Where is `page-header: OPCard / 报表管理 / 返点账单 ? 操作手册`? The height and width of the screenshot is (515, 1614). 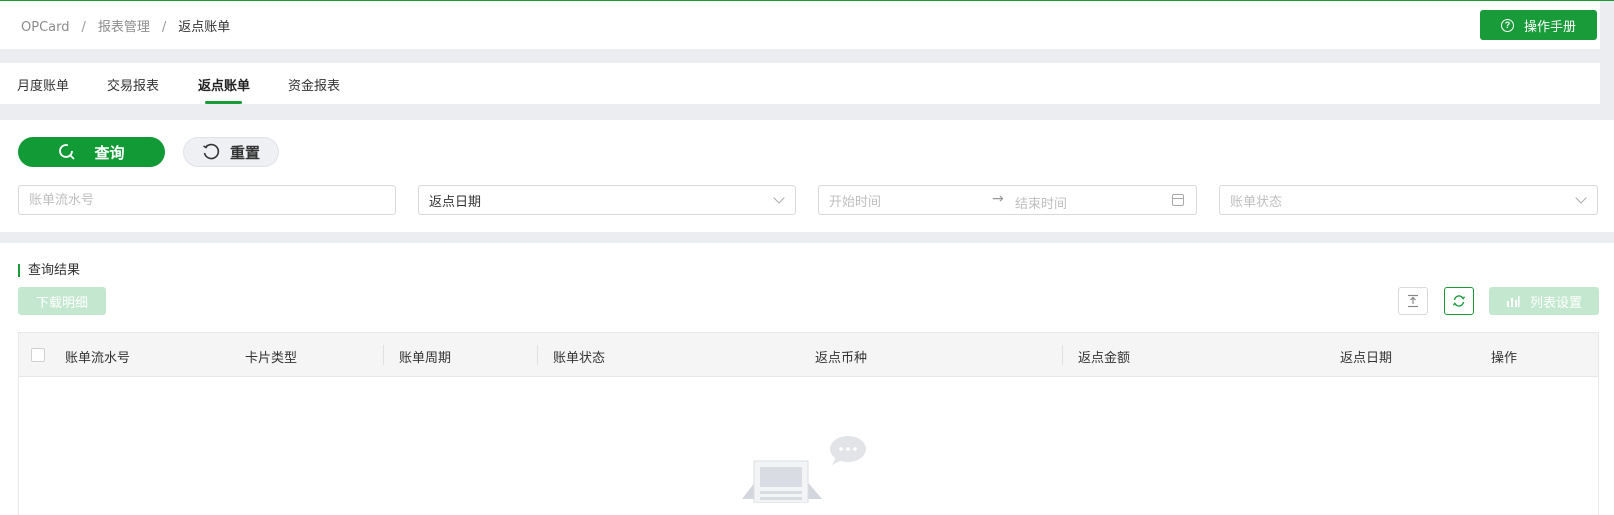
page-header: OPCard / 报表管理 / 返点账单 ? 操作手册 is located at coordinates (800, 25).